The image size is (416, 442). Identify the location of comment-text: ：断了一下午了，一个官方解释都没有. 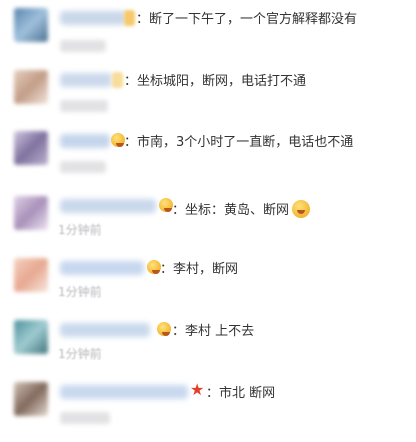
(247, 19).